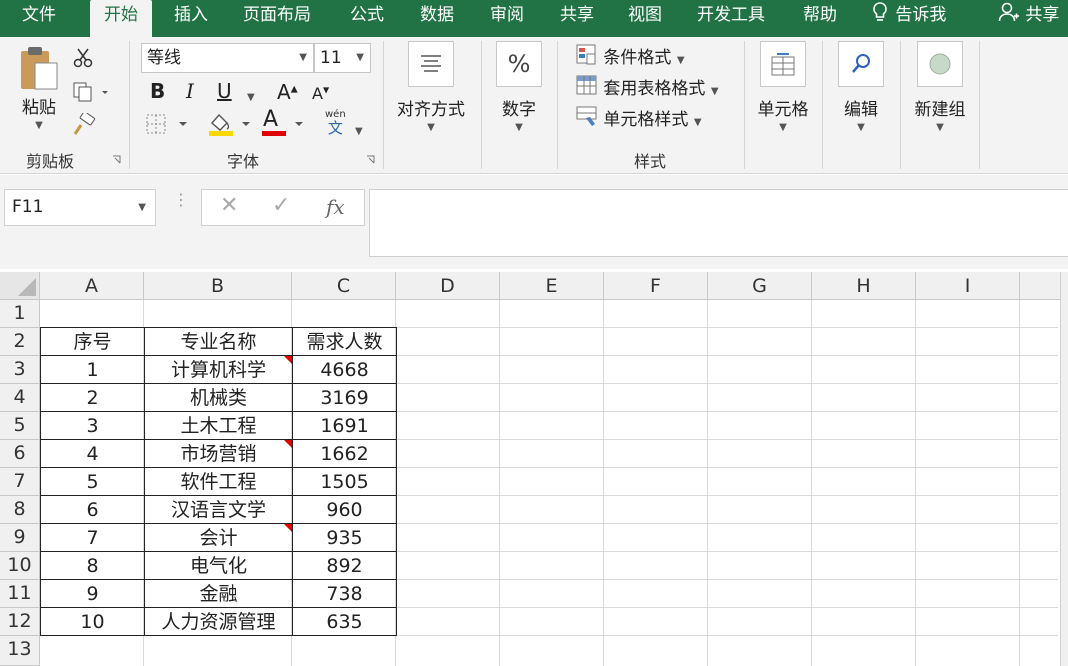 The image size is (1068, 666). Describe the element at coordinates (647, 88) in the screenshot. I see `format-as-table-button: 套用表格格式 ▼` at that location.